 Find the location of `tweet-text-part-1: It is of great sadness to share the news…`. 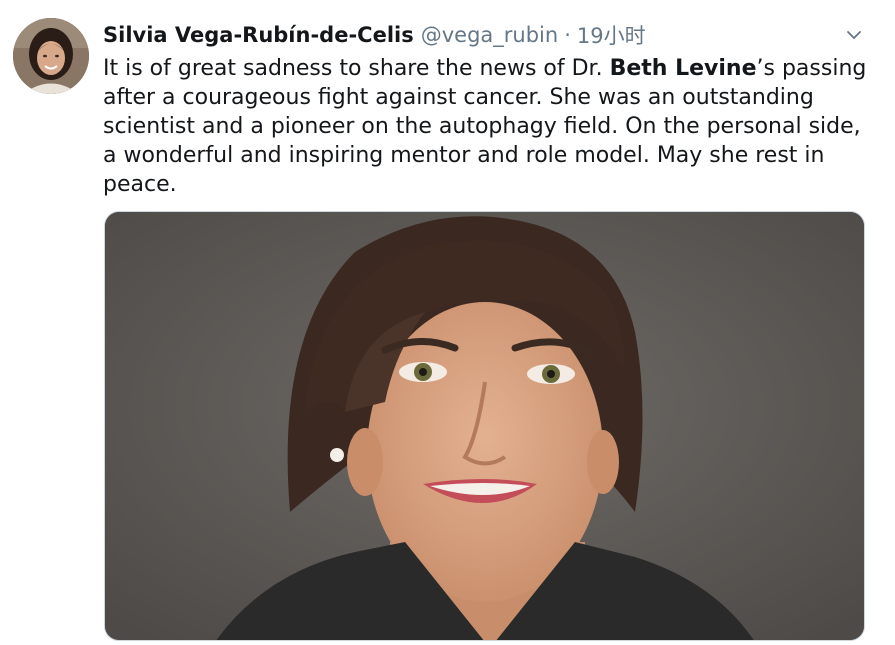

tweet-text-part-1: It is of great sadness to share the news… is located at coordinates (356, 68).